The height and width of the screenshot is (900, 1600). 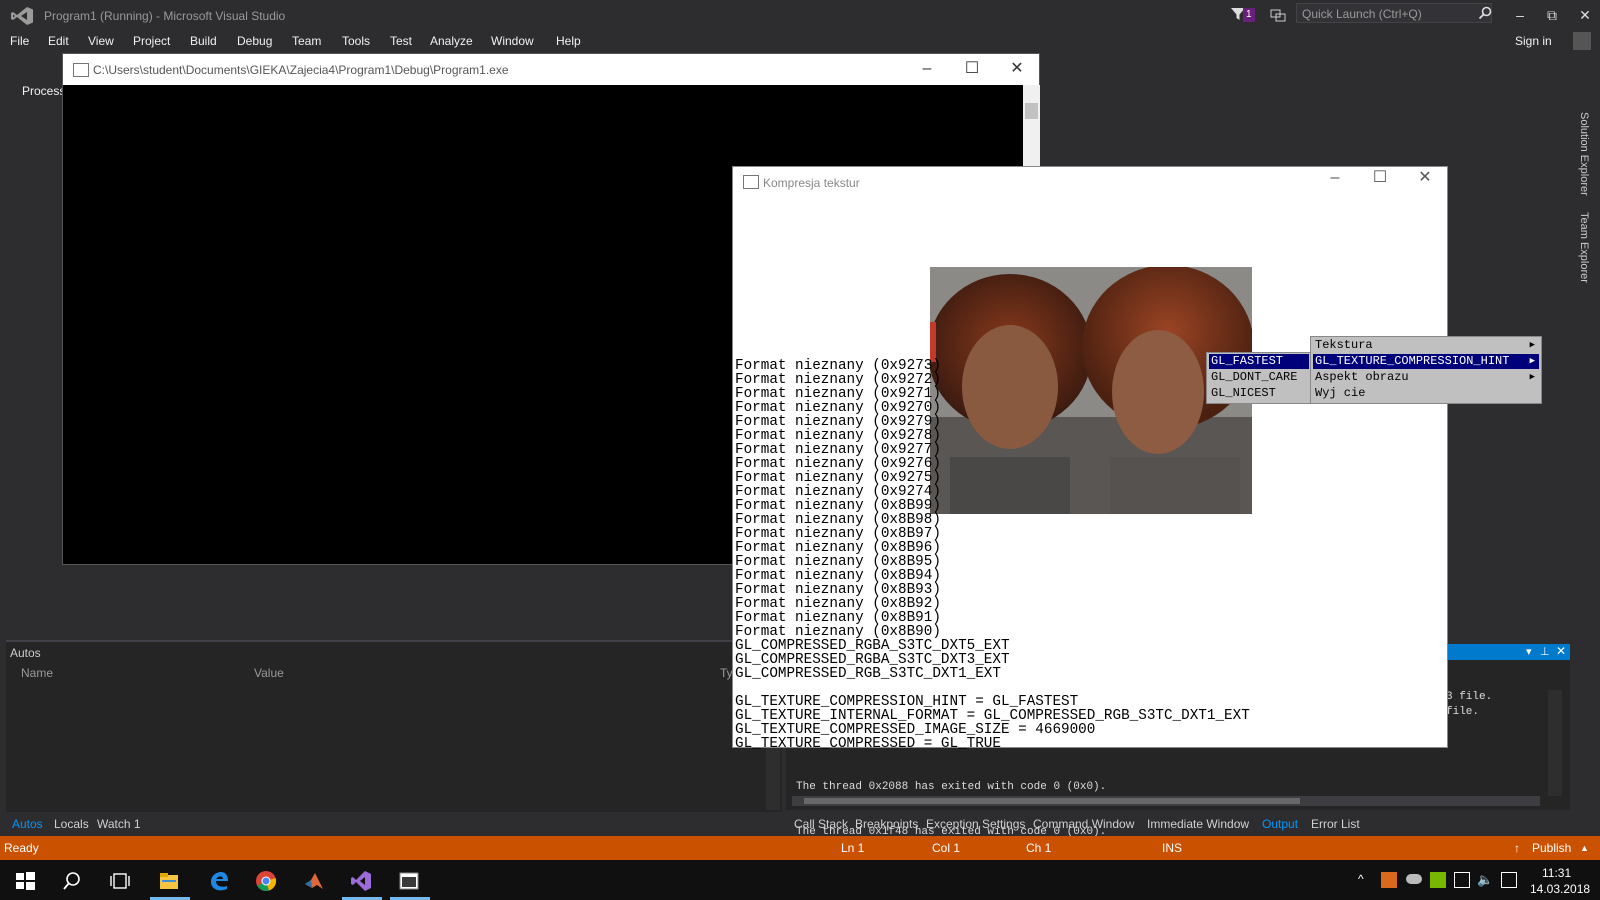 What do you see at coordinates (356, 41) in the screenshot?
I see `menu-tools: Tools` at bounding box center [356, 41].